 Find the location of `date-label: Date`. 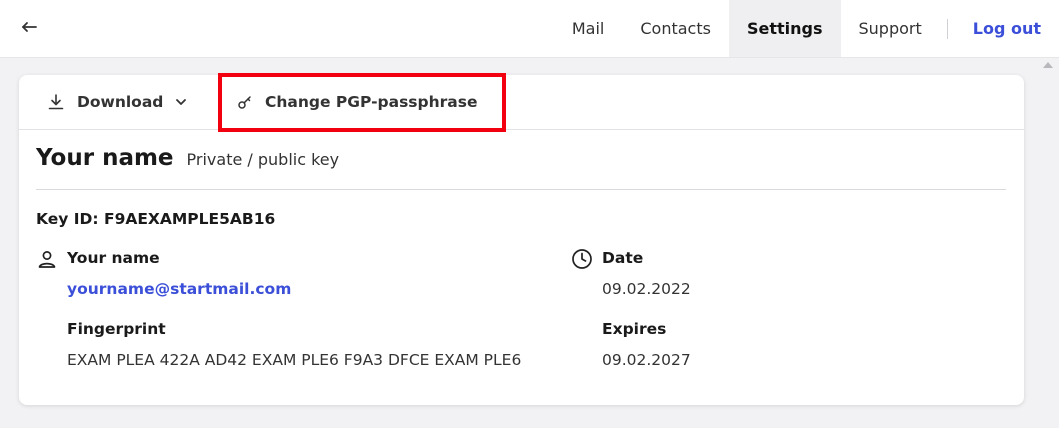

date-label: Date is located at coordinates (623, 258).